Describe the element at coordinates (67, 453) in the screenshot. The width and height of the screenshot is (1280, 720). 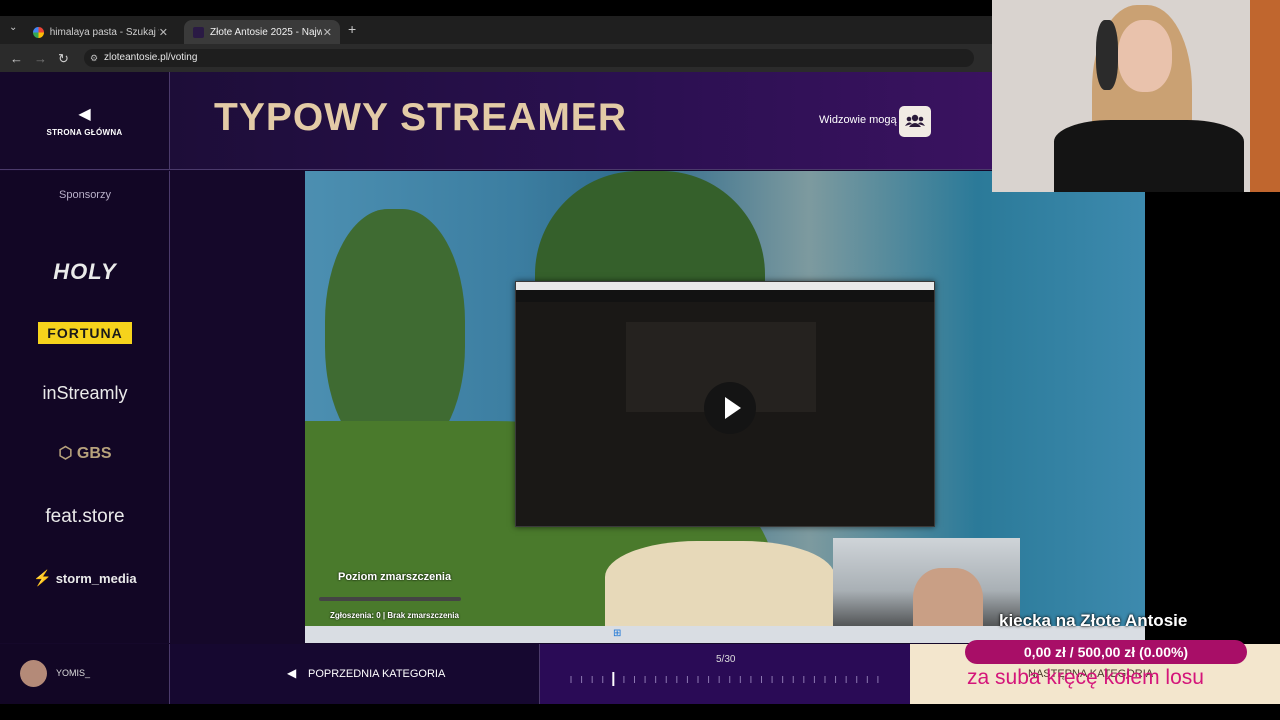
I see `gbs-hex-icon: ⬡` at that location.